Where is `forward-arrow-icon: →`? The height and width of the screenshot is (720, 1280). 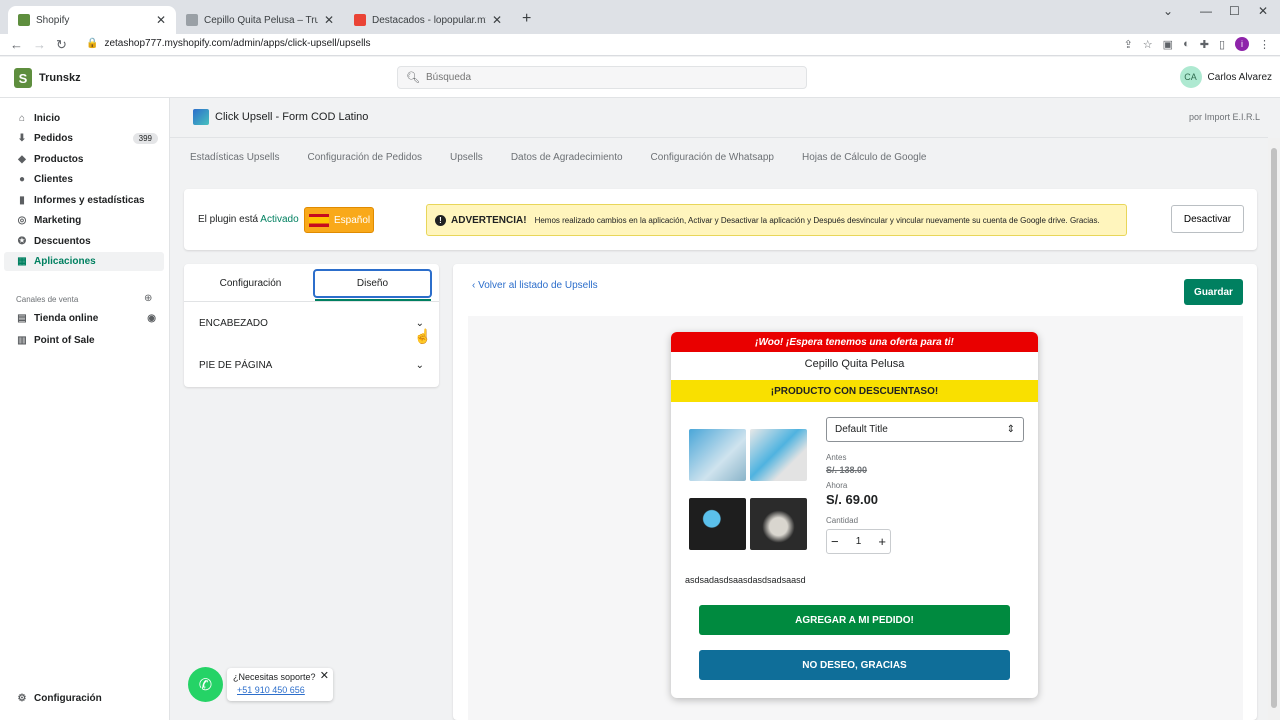
forward-arrow-icon: → is located at coordinates (39, 44).